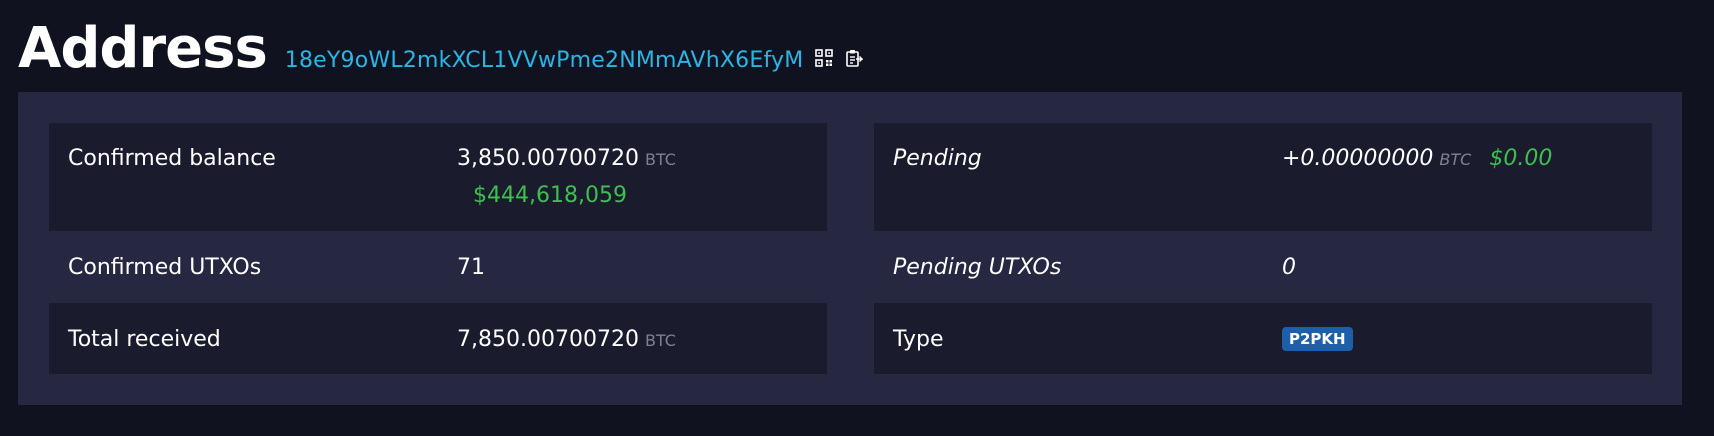 The image size is (1714, 436). I want to click on confirmed-balance-fiat: $444,618,059, so click(550, 195).